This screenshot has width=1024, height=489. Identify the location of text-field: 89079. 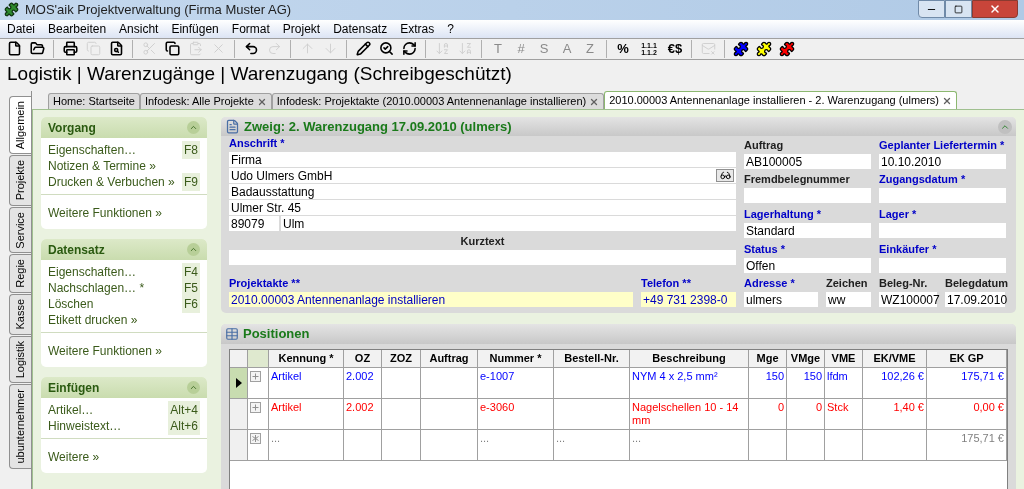
(254, 223).